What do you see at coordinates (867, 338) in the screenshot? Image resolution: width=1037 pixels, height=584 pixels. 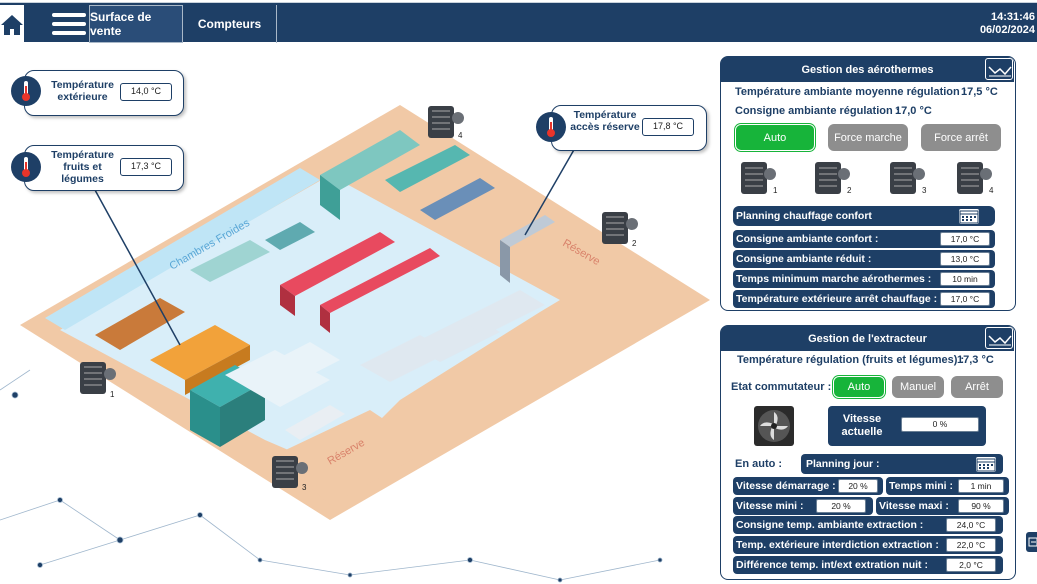 I see `panel-extracteur-title: Gestion de l'extracteur` at bounding box center [867, 338].